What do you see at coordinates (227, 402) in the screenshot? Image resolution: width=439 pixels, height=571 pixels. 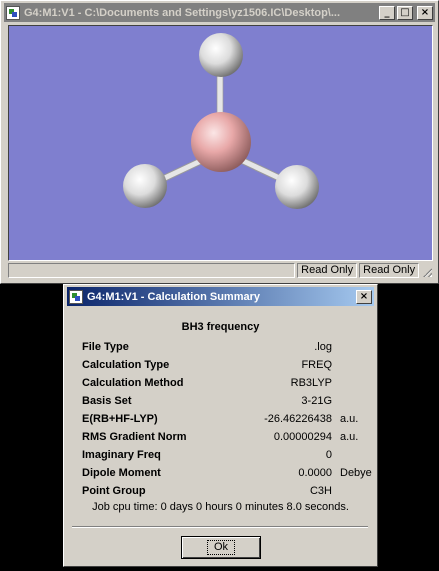 I see `row-basis-set: Basis Set 3-21G` at bounding box center [227, 402].